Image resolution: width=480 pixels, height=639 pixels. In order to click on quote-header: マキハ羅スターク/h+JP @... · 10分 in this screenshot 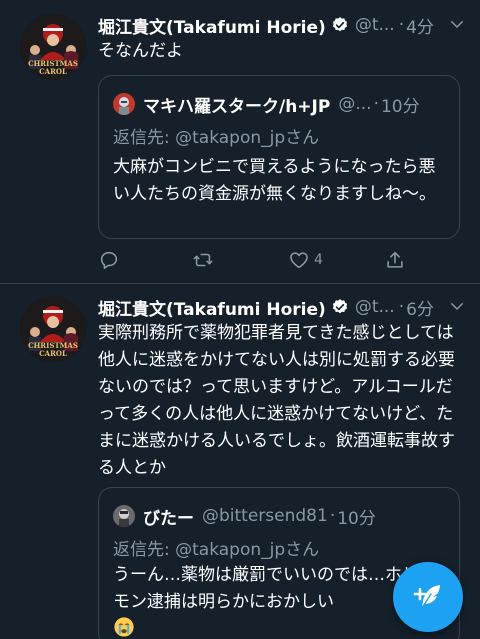, I will do `click(282, 104)`.